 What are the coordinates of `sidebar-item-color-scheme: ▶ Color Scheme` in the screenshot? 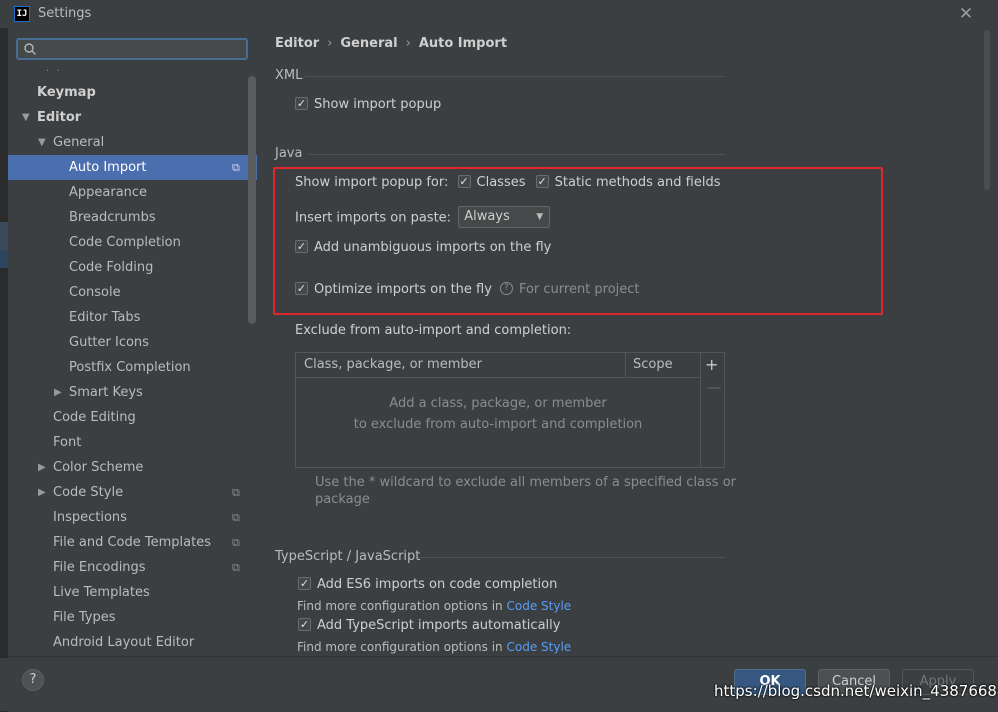 It's located at (132, 467).